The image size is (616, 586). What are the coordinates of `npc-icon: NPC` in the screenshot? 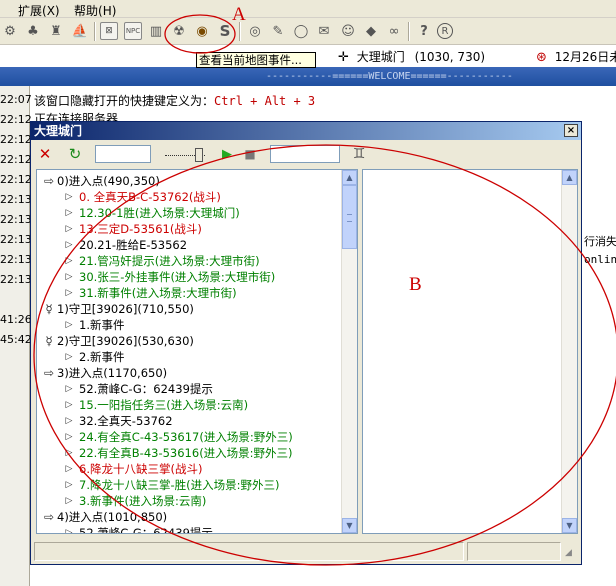 It's located at (133, 31).